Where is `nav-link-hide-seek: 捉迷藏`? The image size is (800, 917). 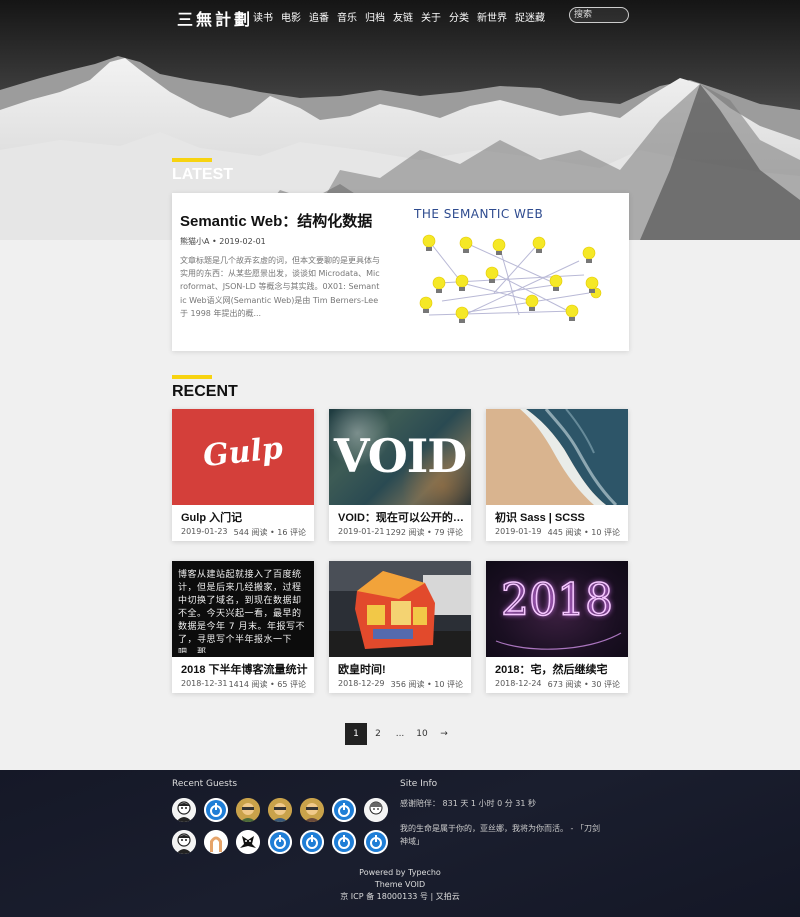 nav-link-hide-seek: 捉迷藏 is located at coordinates (530, 16).